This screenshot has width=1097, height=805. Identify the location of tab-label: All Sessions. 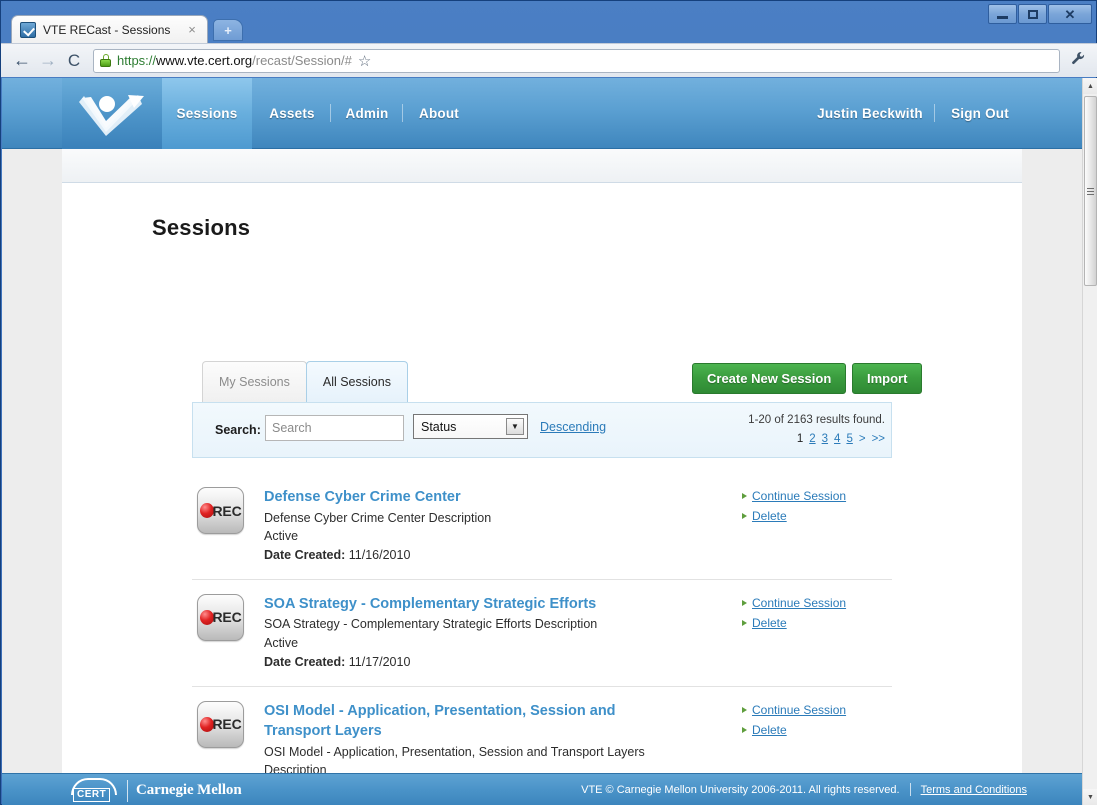
(356, 382).